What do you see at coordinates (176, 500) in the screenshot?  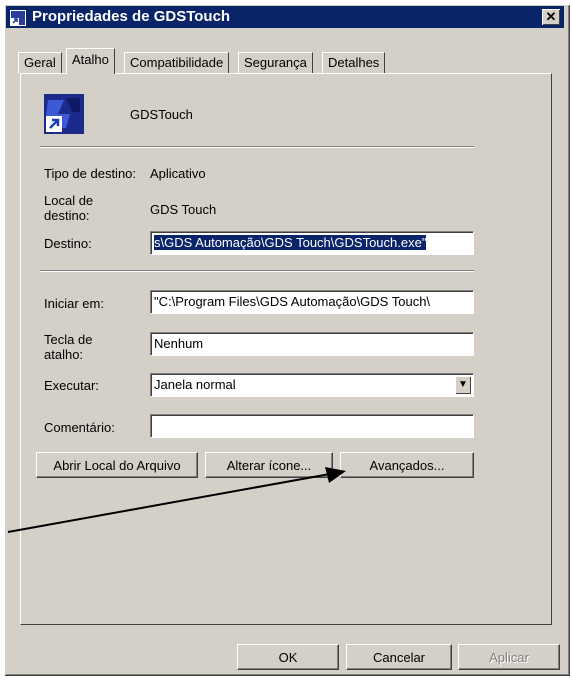 I see `annotation-arrow` at bounding box center [176, 500].